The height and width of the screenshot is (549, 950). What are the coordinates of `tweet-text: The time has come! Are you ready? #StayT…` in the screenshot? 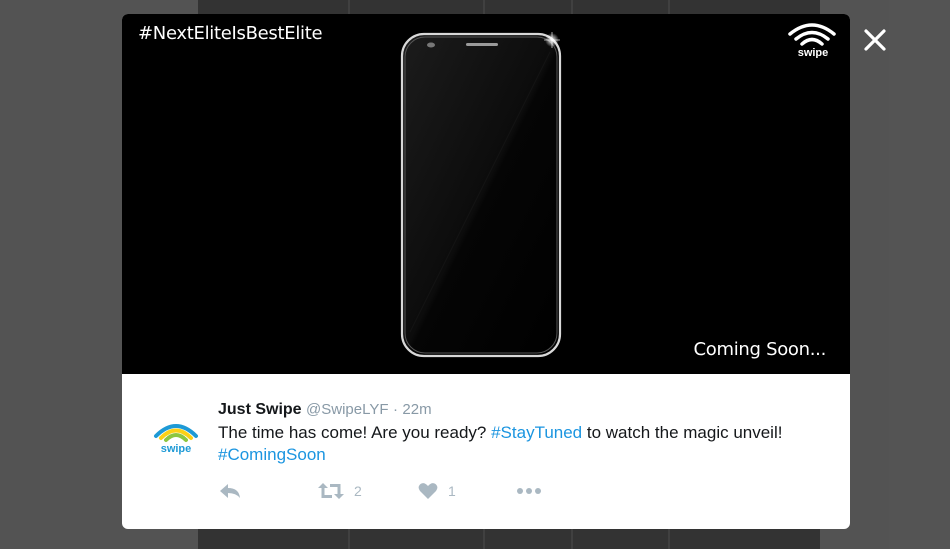 It's located at (519, 444).